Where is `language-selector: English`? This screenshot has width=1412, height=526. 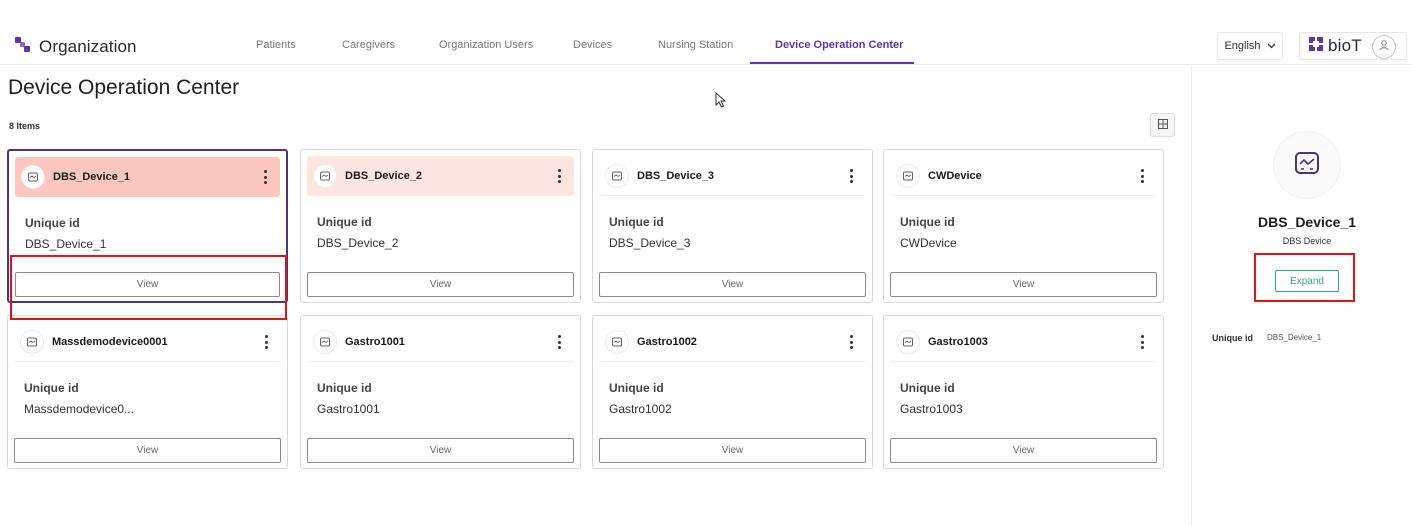
language-selector: English is located at coordinates (1250, 46).